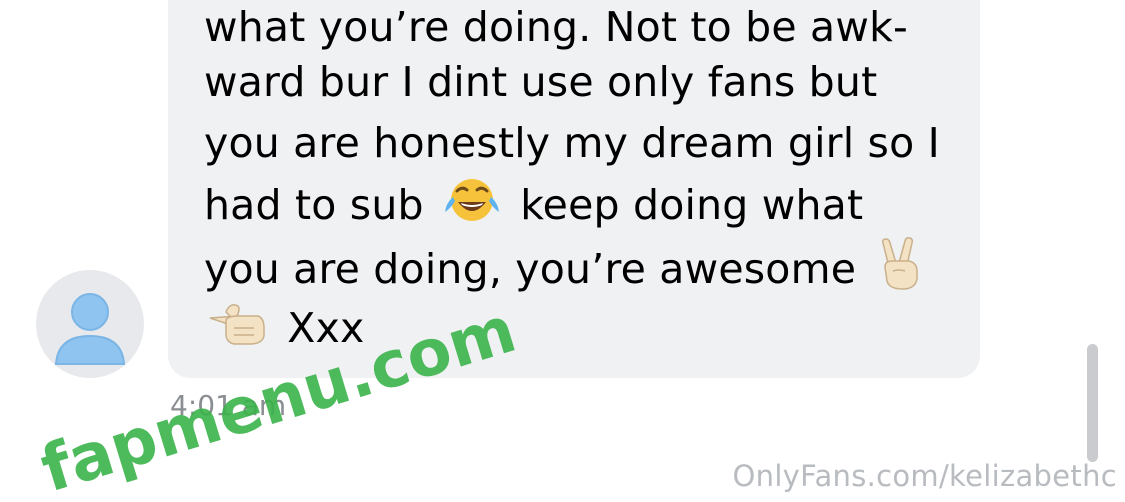 The image size is (1125, 502). Describe the element at coordinates (567, 269) in the screenshot. I see `message-line: you are doing, you’re awesome` at that location.